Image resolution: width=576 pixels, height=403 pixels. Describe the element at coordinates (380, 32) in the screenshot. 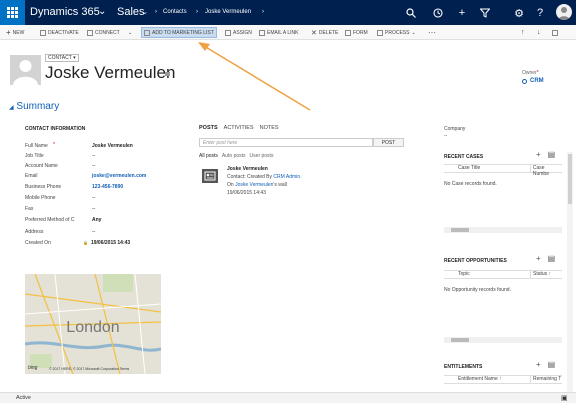

I see `process-icon` at that location.